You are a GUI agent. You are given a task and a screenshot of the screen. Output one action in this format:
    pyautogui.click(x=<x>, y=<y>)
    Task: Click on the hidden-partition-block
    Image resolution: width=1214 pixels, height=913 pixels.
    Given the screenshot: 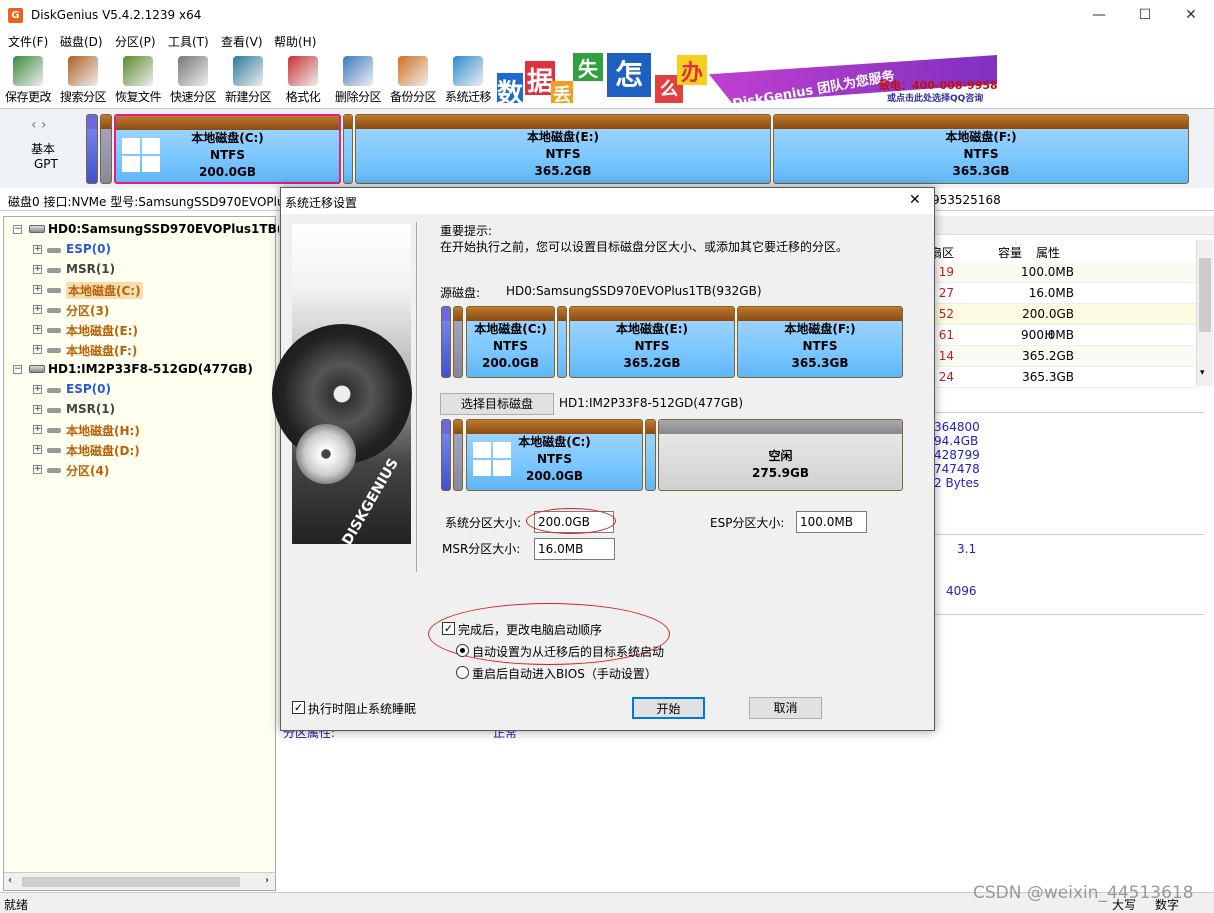 What is the action you would take?
    pyautogui.click(x=348, y=149)
    